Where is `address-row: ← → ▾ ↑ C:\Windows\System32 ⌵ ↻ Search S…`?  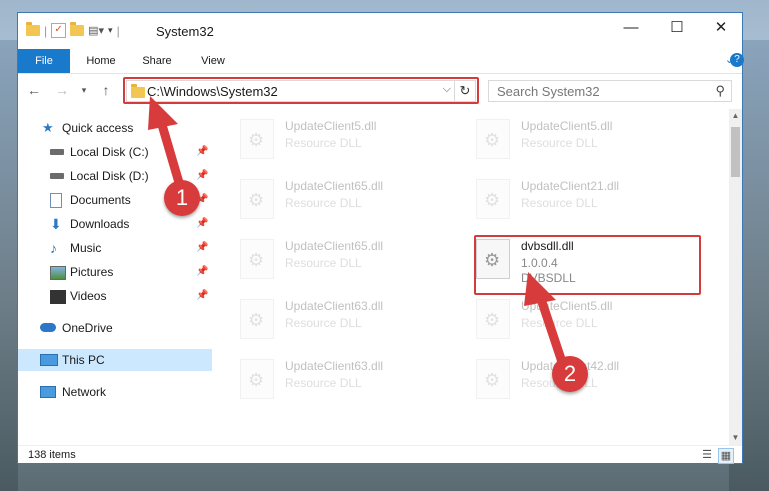
address-row: ← → ▾ ↑ C:\Windows\System32 ⌵ ↻ Search S… is located at coordinates (380, 91).